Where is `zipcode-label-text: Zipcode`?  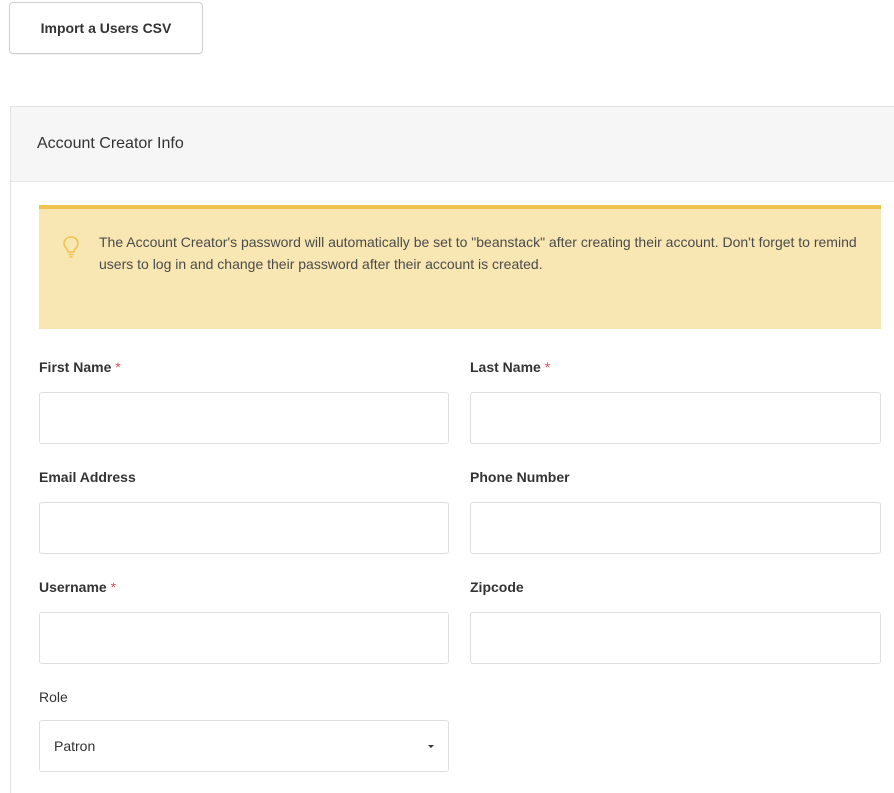
zipcode-label-text: Zipcode is located at coordinates (497, 587).